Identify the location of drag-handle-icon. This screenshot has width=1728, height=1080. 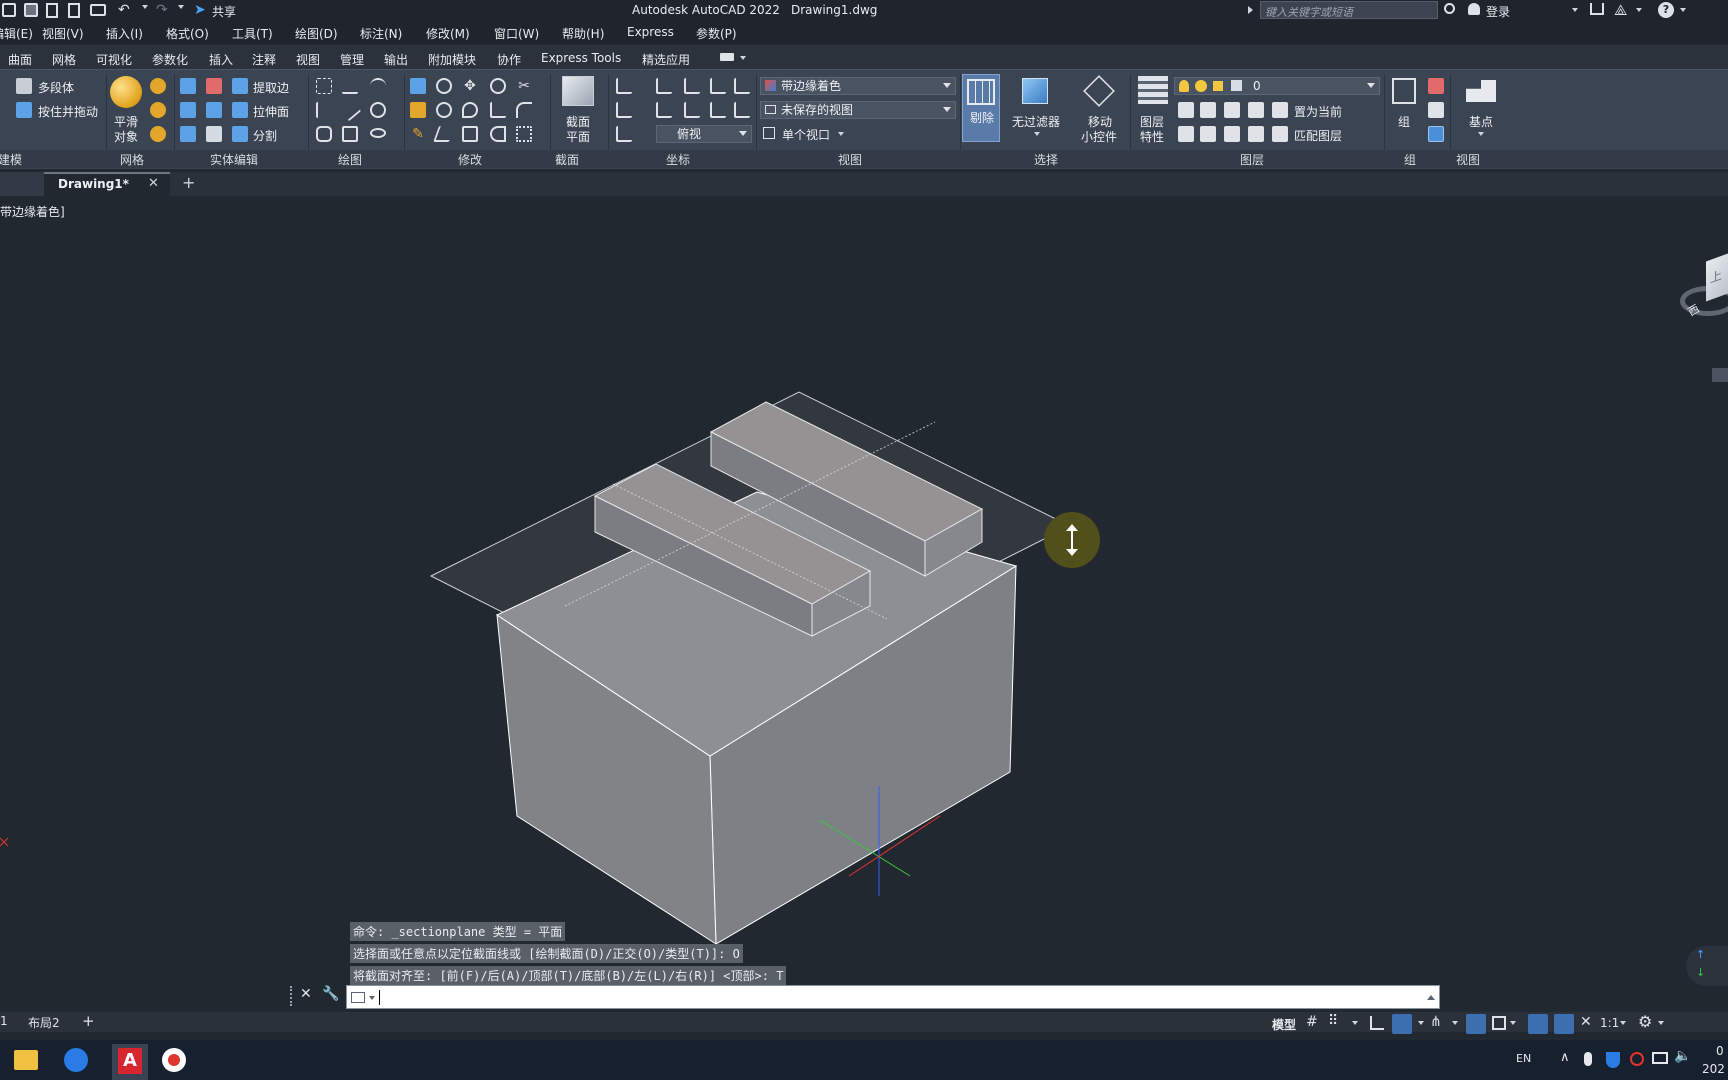
(292, 996).